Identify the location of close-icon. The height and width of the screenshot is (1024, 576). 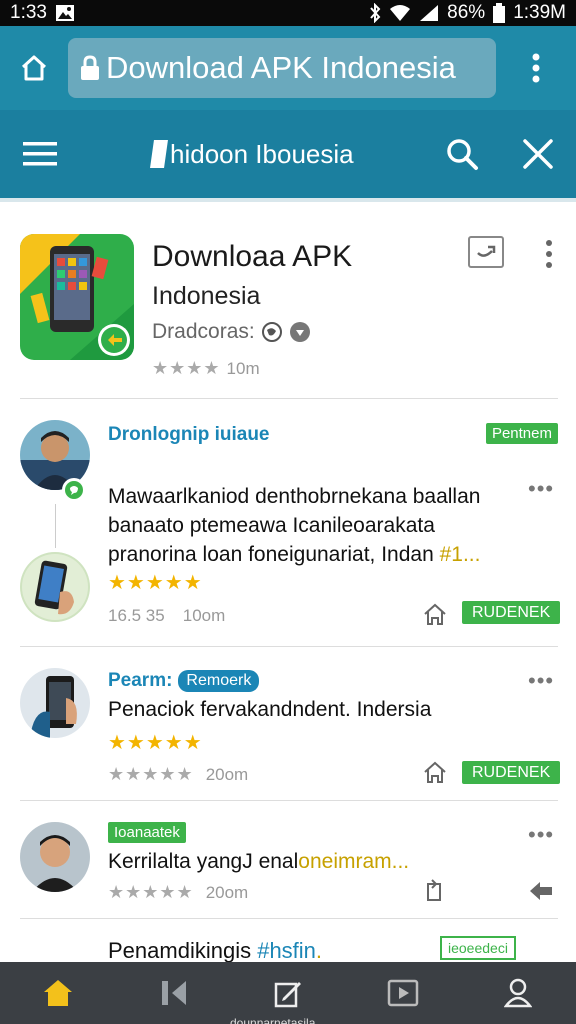
(538, 154).